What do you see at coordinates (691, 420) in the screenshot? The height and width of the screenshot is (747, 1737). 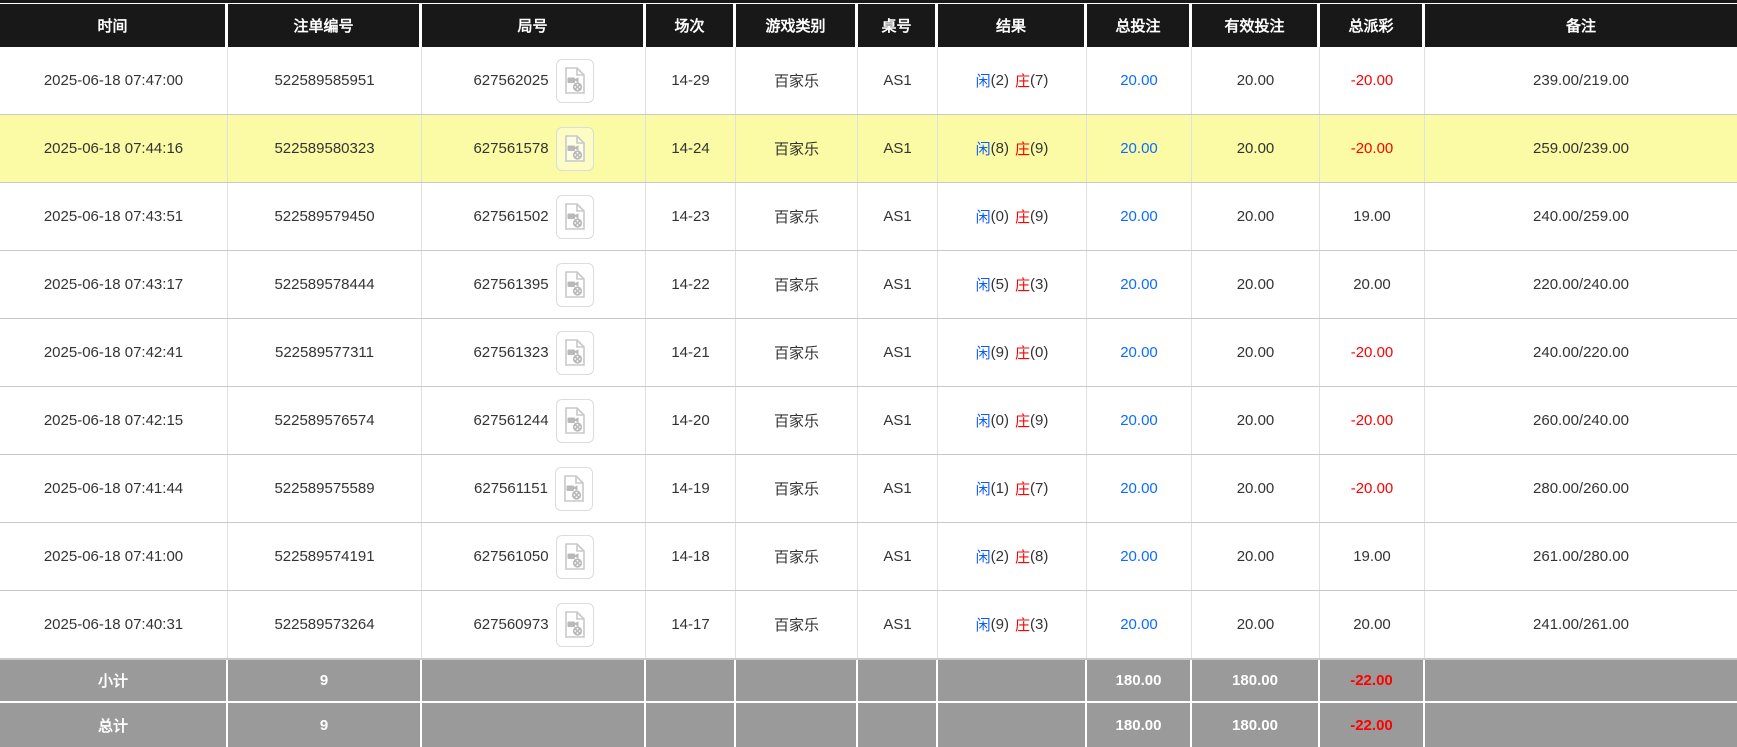 I see `session-cell: 14-20` at bounding box center [691, 420].